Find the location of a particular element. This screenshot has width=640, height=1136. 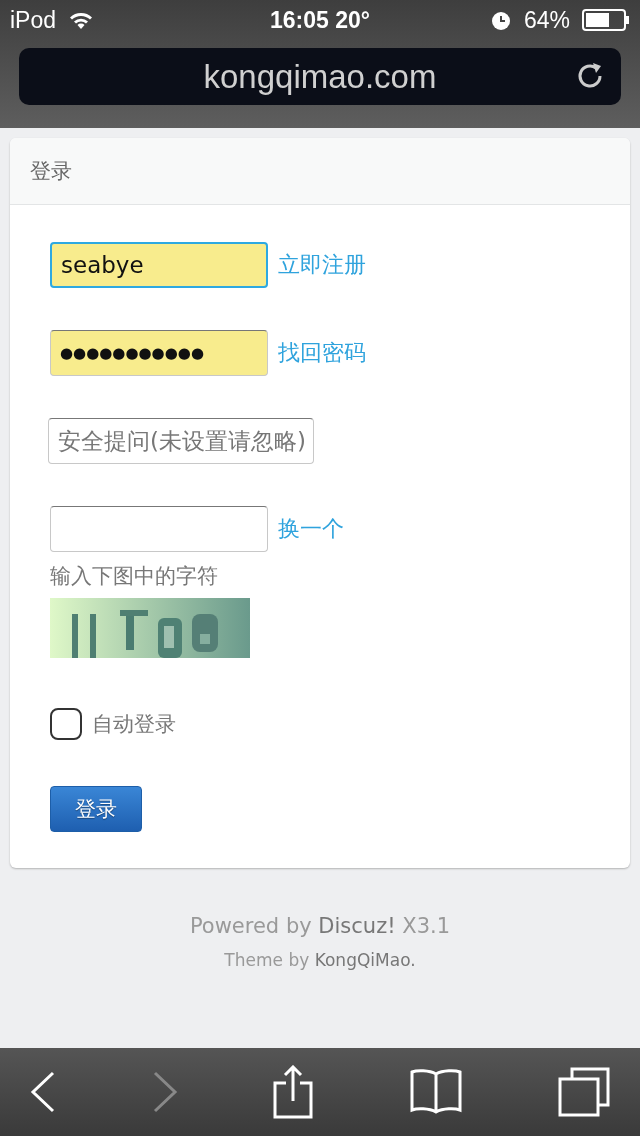

footer-link: Discuz! is located at coordinates (357, 926).